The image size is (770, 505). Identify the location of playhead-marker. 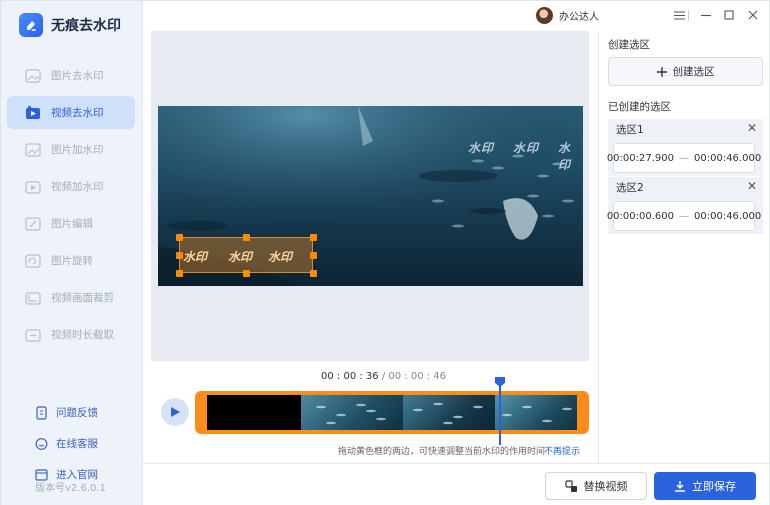
(500, 382).